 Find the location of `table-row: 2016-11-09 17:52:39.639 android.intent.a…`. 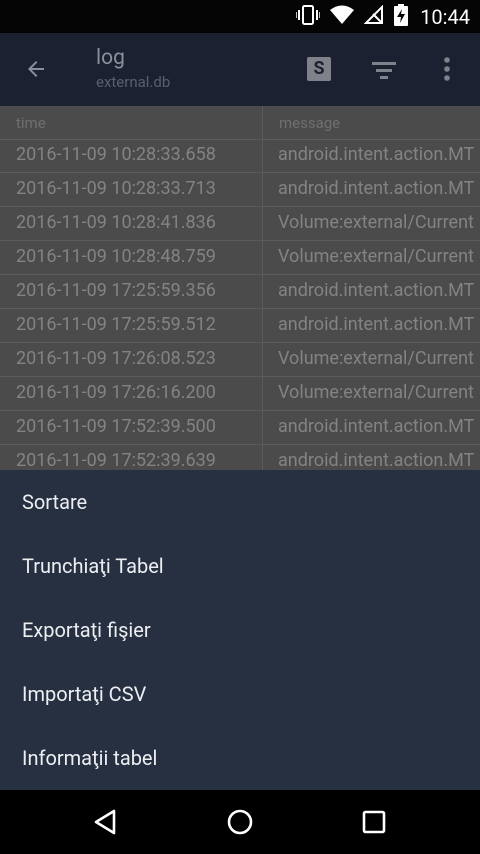

table-row: 2016-11-09 17:52:39.639 android.intent.a… is located at coordinates (240, 457).